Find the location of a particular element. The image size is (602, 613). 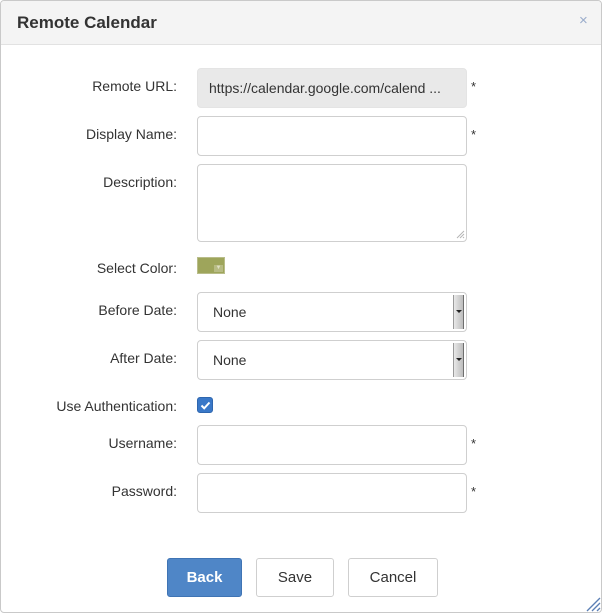

description-textarea is located at coordinates (332, 203).